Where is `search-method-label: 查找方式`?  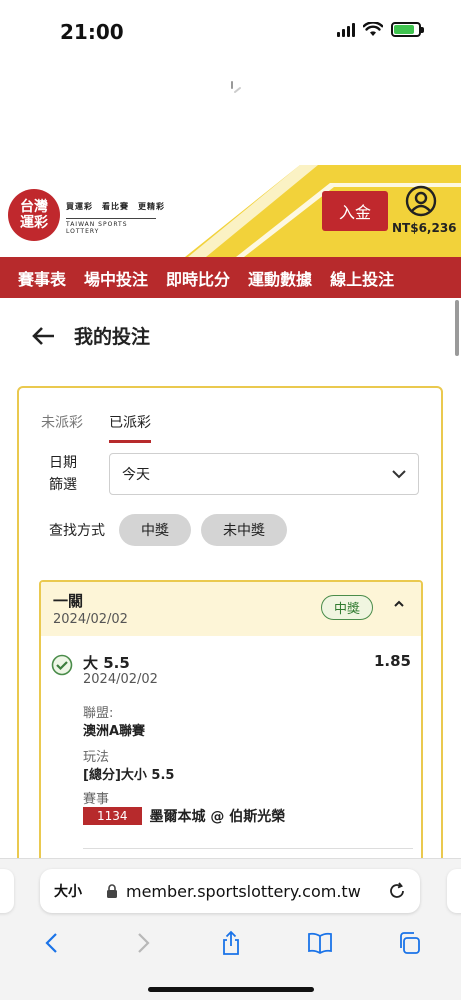
search-method-label: 查找方式 is located at coordinates (77, 531).